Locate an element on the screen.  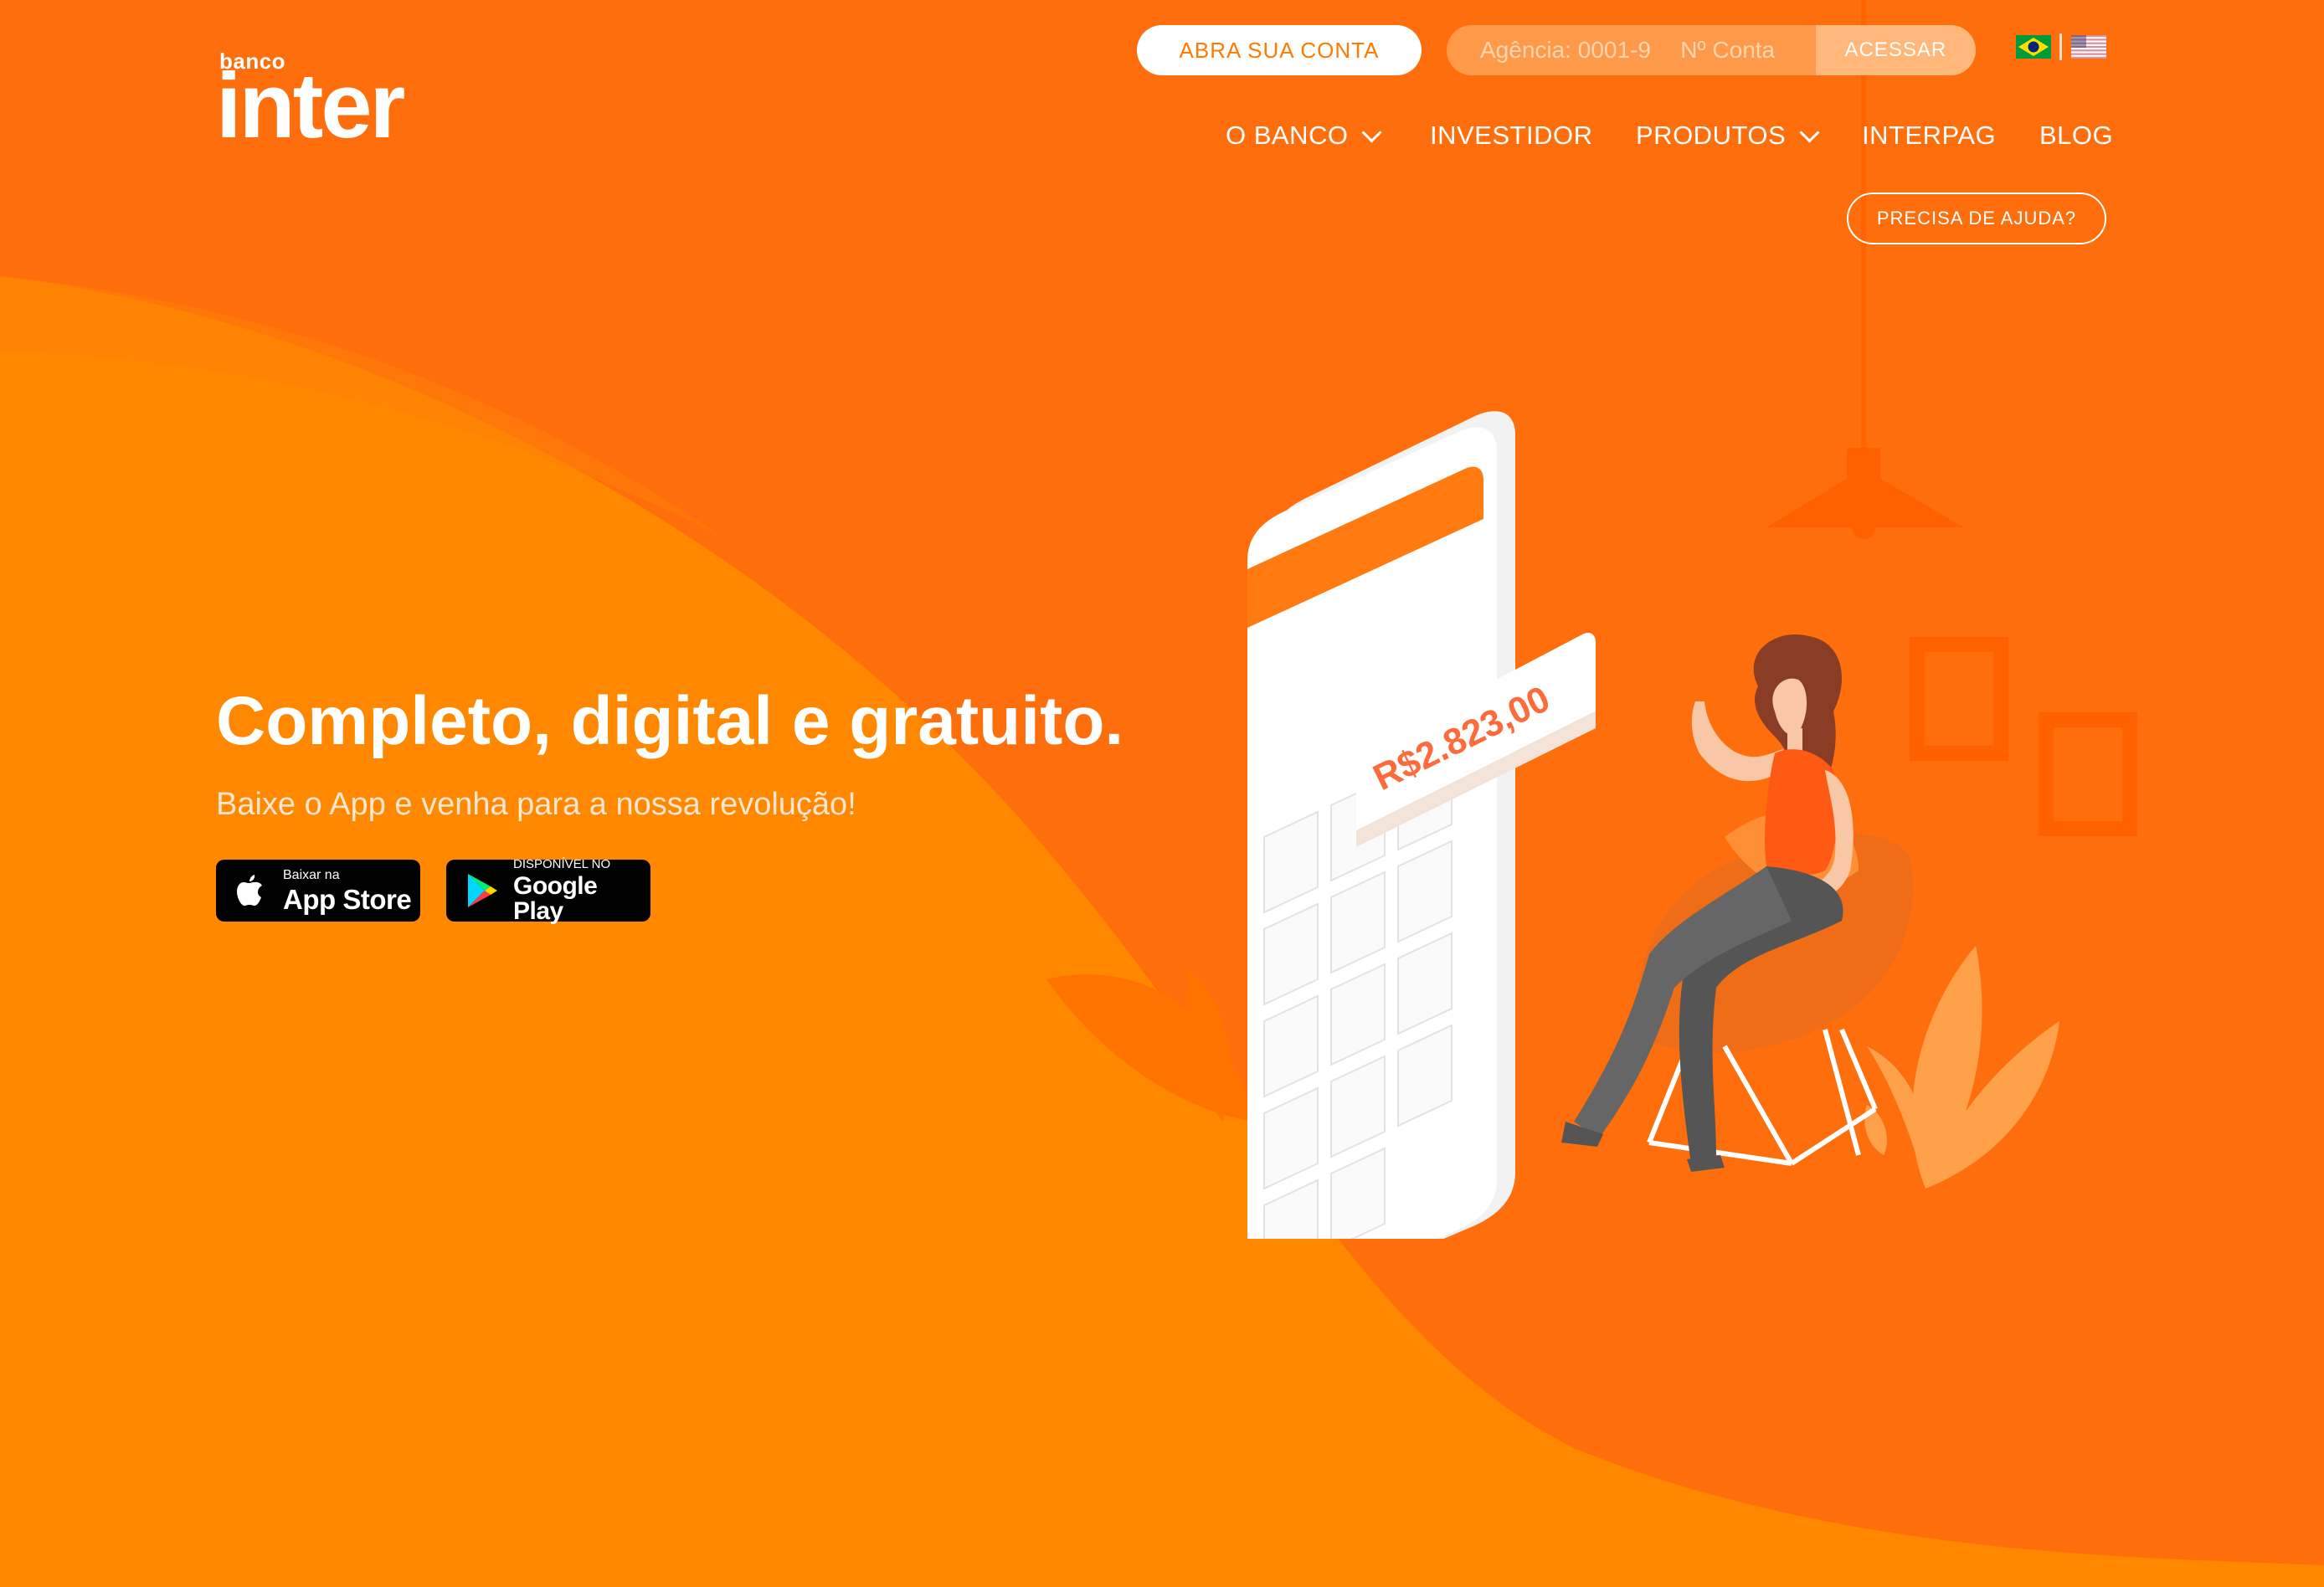
nav-investidor: INVESTIDOR is located at coordinates (1511, 136).